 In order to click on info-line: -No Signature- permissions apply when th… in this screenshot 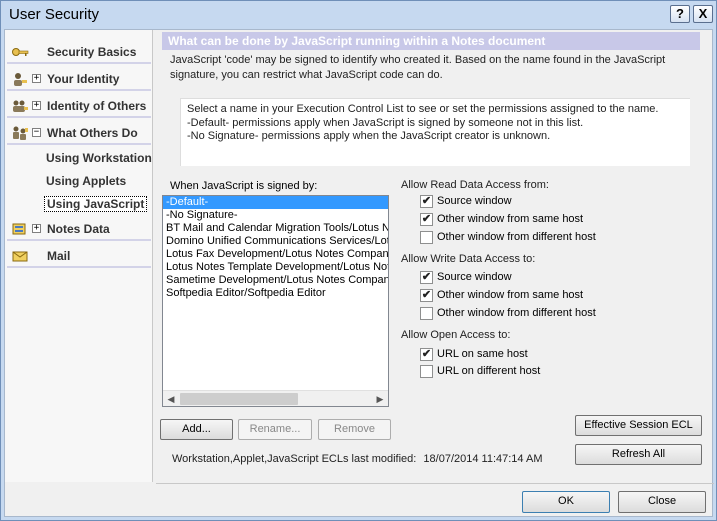, I will do `click(369, 136)`.